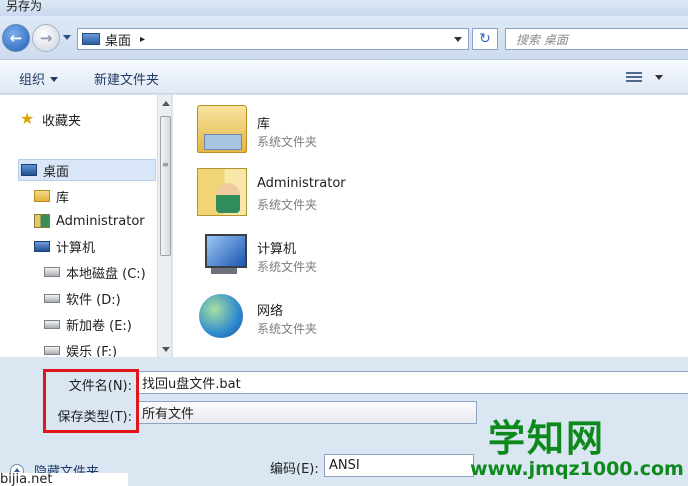 This screenshot has height=486, width=688. What do you see at coordinates (659, 77) in the screenshot?
I see `view-dropdown-icon` at bounding box center [659, 77].